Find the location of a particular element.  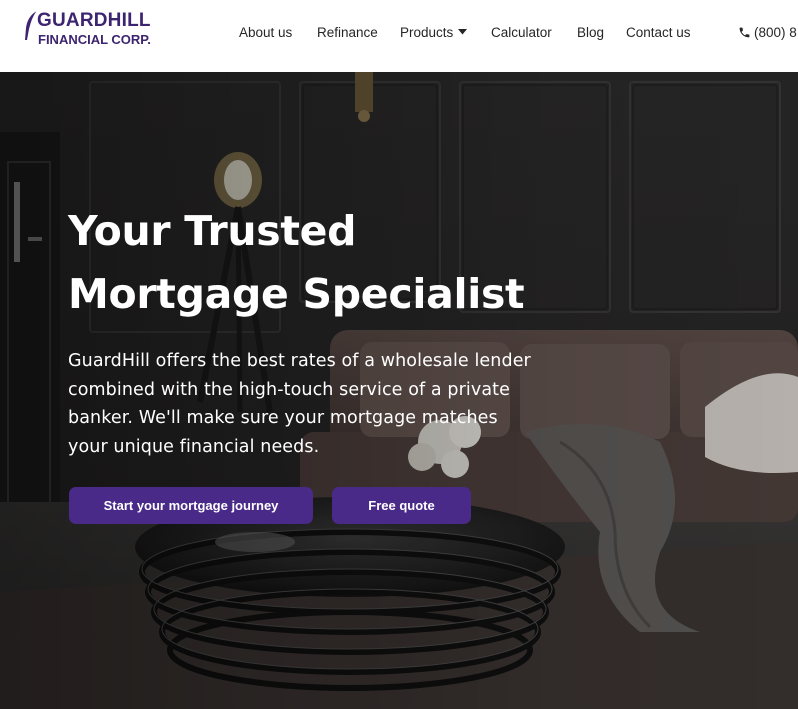

nav-refinance: Refinance is located at coordinates (347, 32).